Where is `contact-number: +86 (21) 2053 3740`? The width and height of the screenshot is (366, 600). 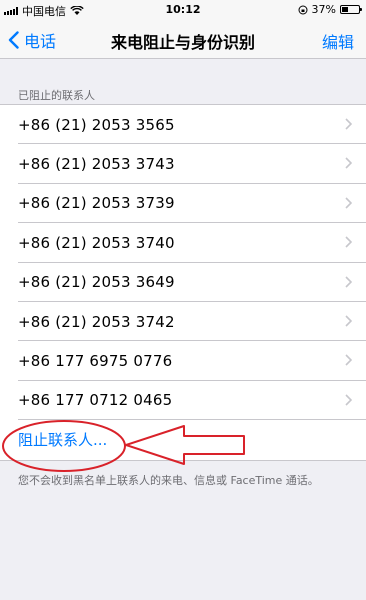 contact-number: +86 (21) 2053 3740 is located at coordinates (96, 242).